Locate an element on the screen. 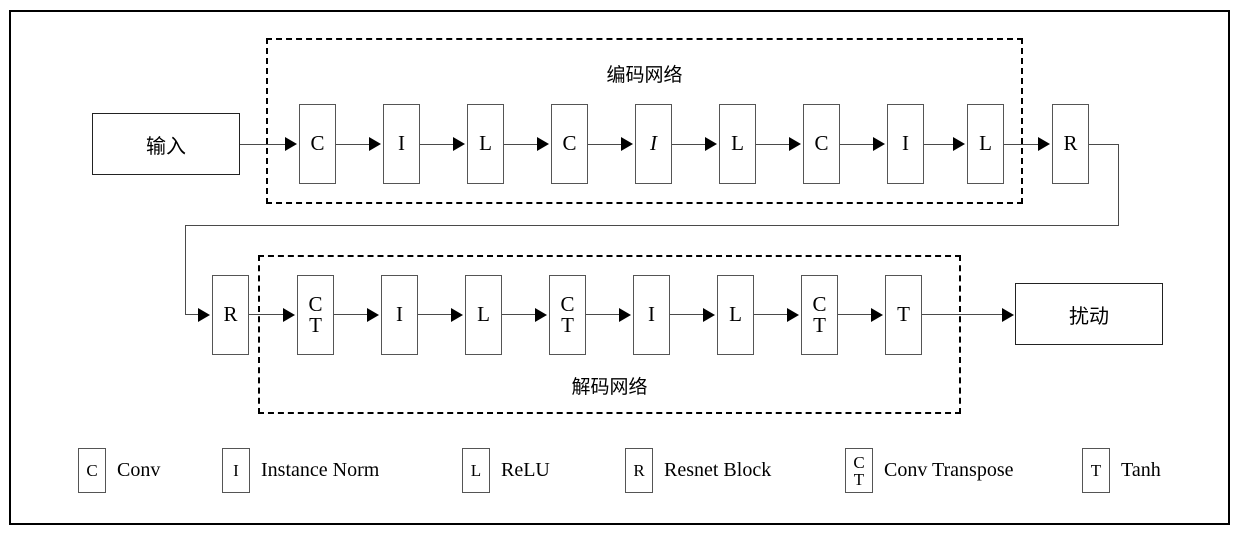  rowlink-segment-up-left is located at coordinates (185, 270).